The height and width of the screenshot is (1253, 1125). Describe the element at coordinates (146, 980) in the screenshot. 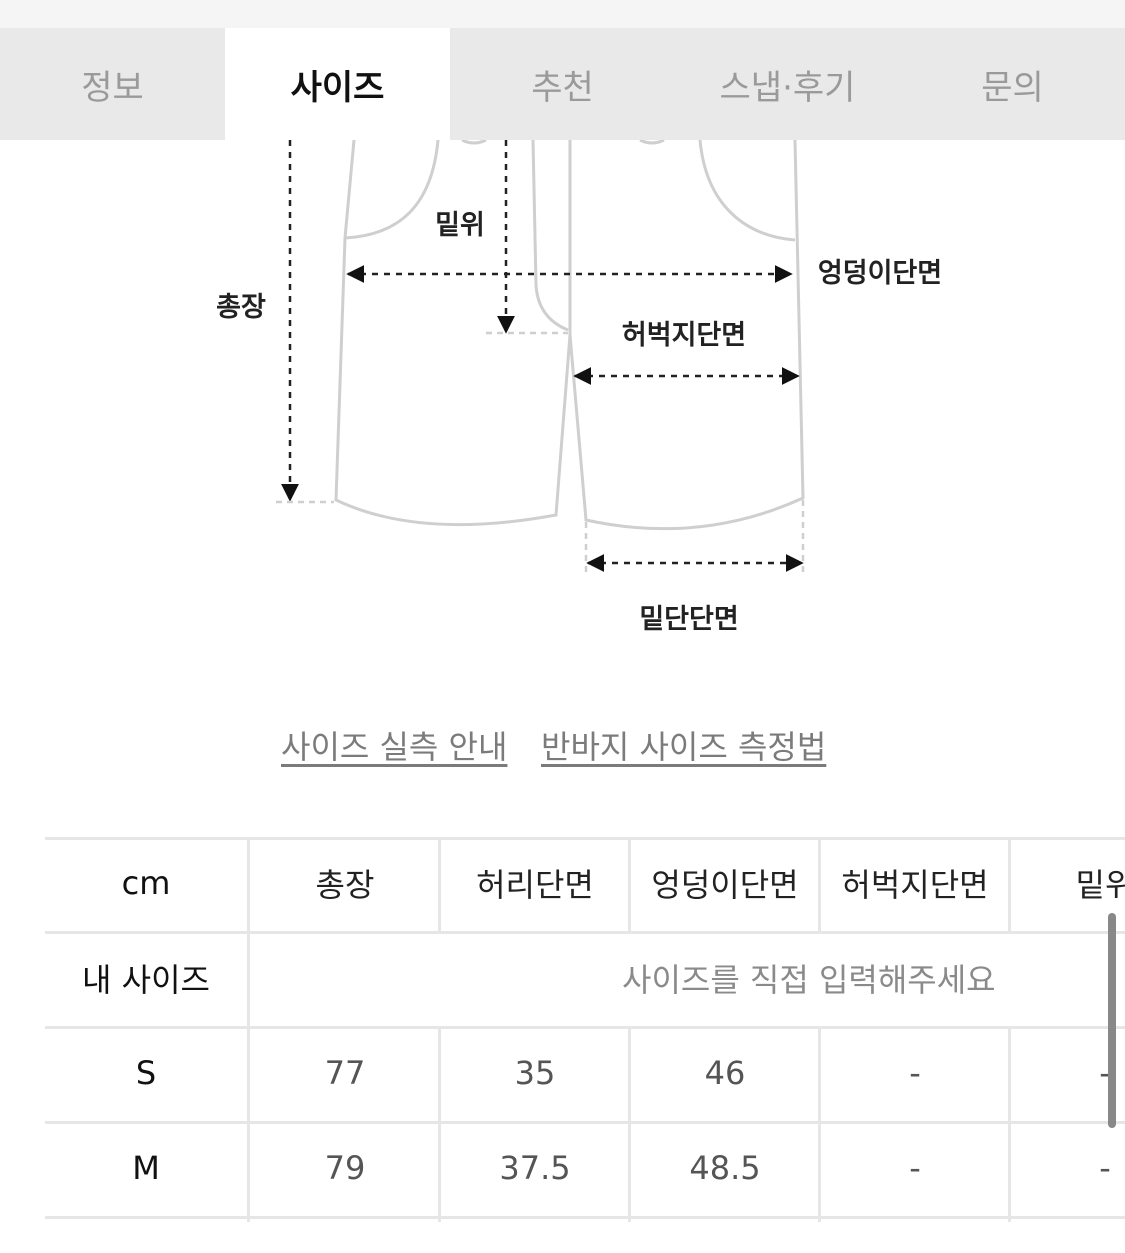

I see `my-size-label: 내 사이즈` at that location.